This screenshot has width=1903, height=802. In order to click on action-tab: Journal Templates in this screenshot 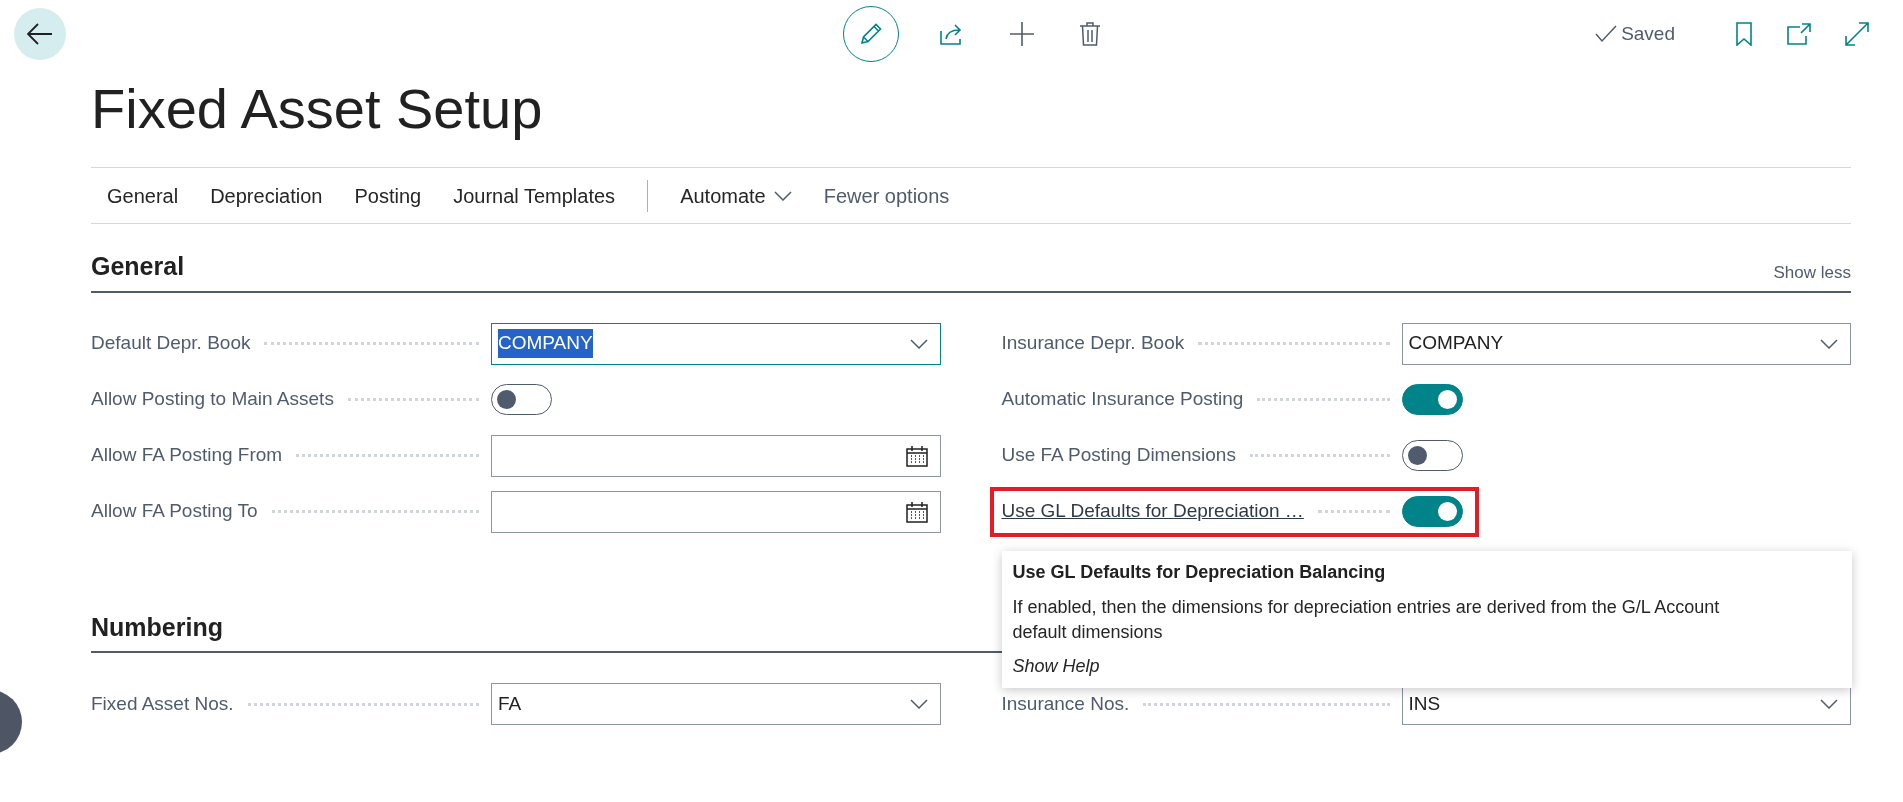, I will do `click(534, 195)`.